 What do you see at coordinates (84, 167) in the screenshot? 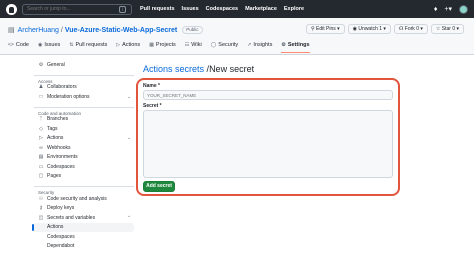
I see `sidebar-item-codespaces: ▭ Codespaces` at bounding box center [84, 167].